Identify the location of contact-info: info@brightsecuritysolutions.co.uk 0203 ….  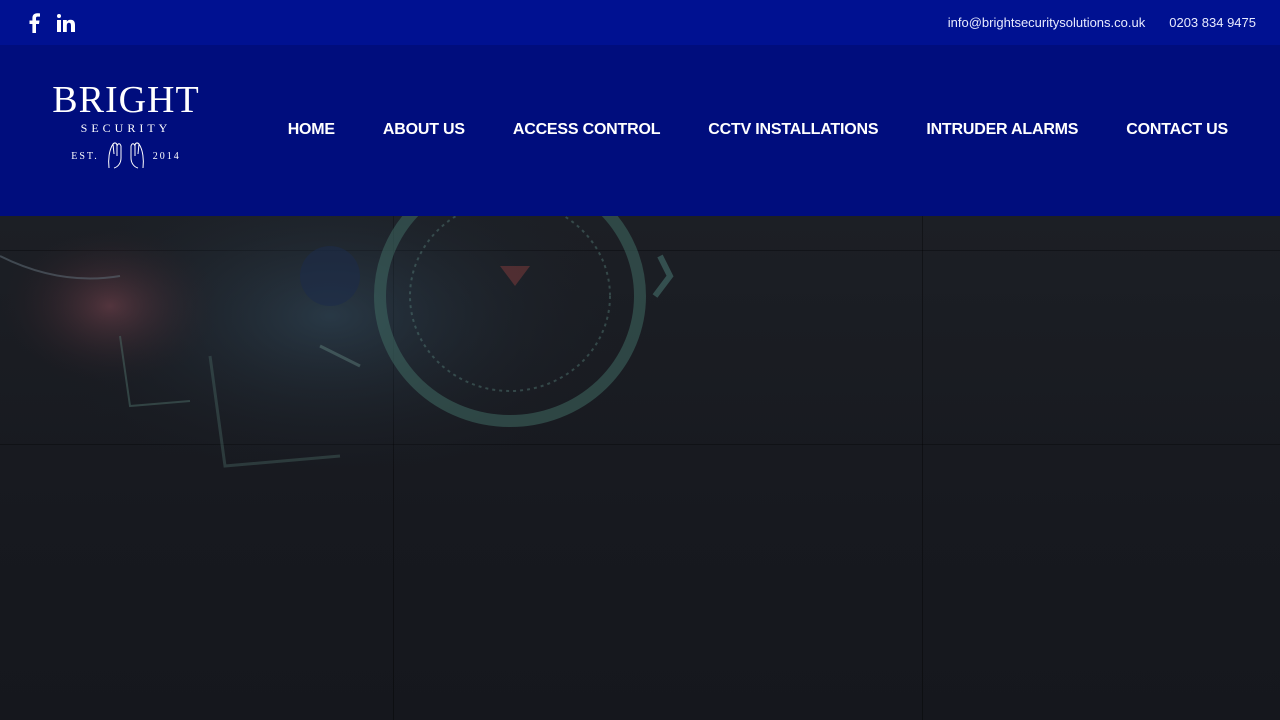
(1102, 22).